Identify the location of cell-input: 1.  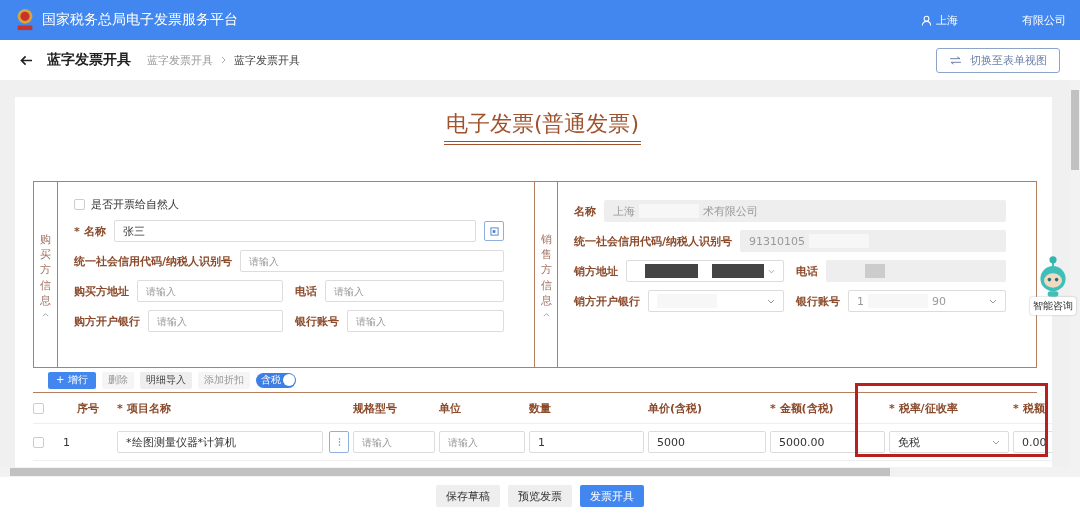
(586, 442).